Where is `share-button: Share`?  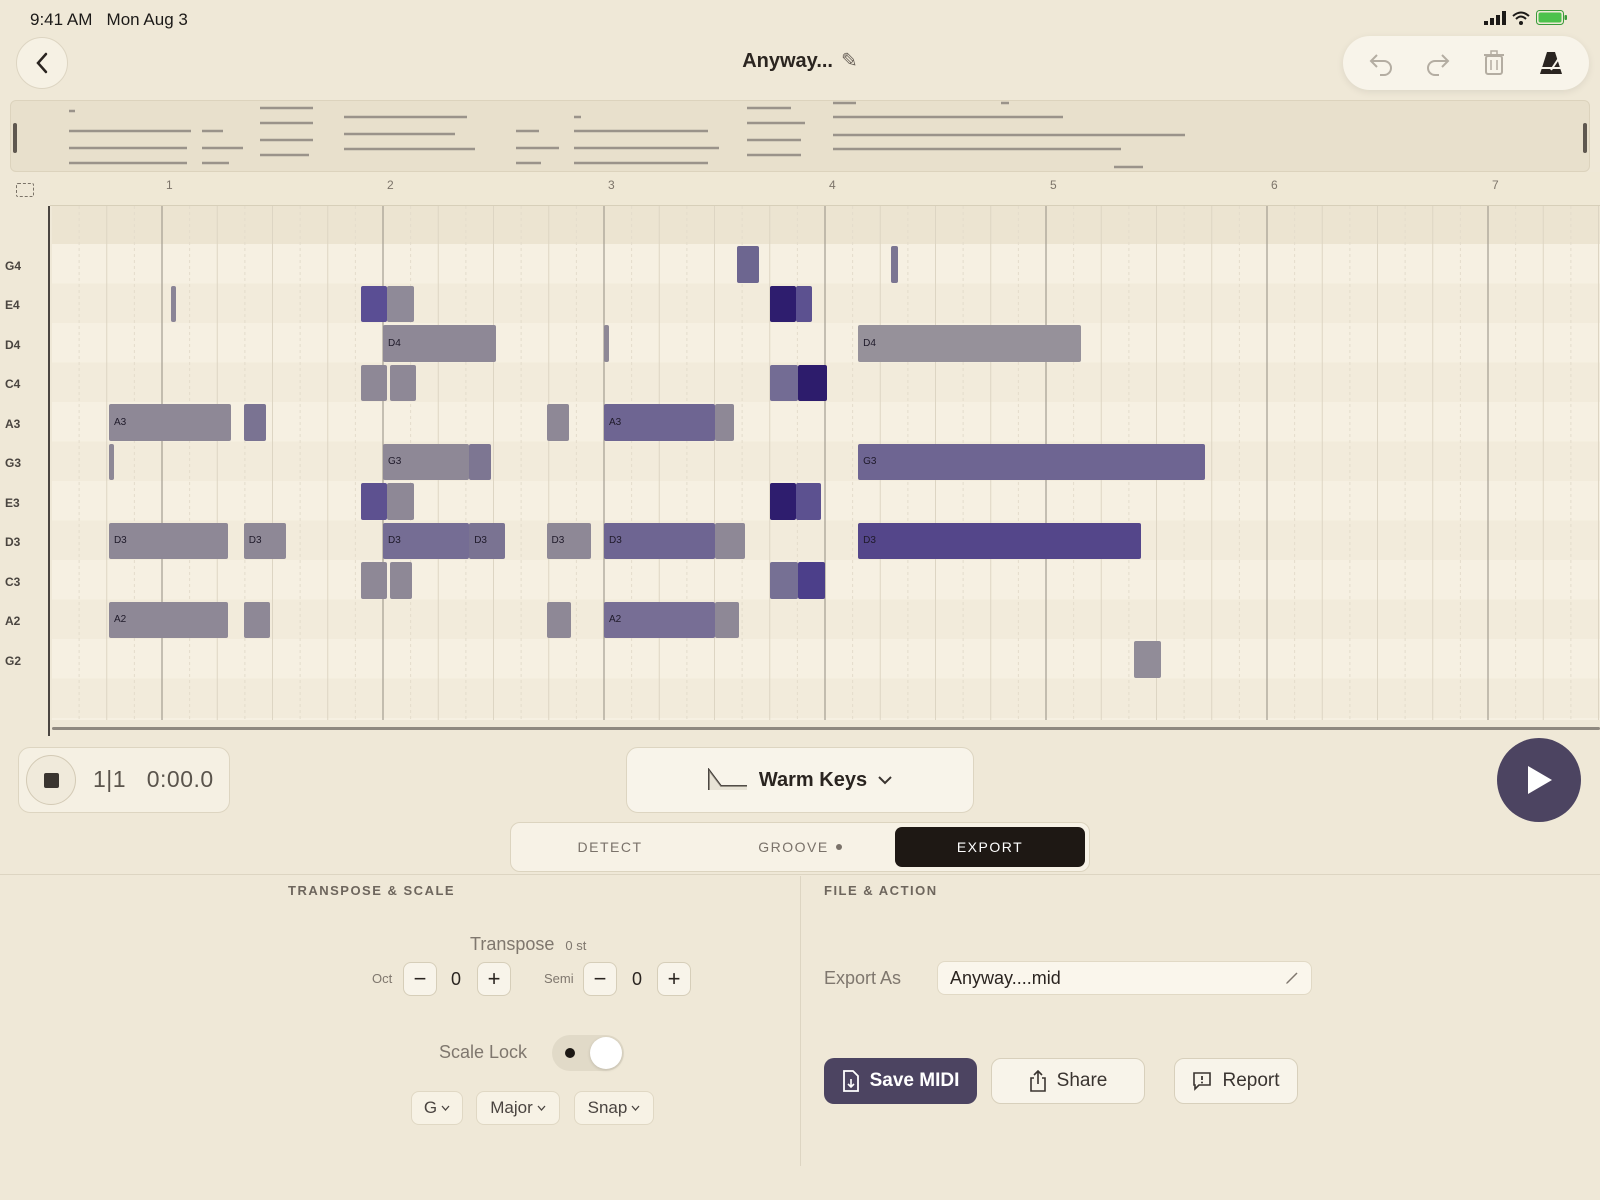
share-button: Share is located at coordinates (1068, 1081).